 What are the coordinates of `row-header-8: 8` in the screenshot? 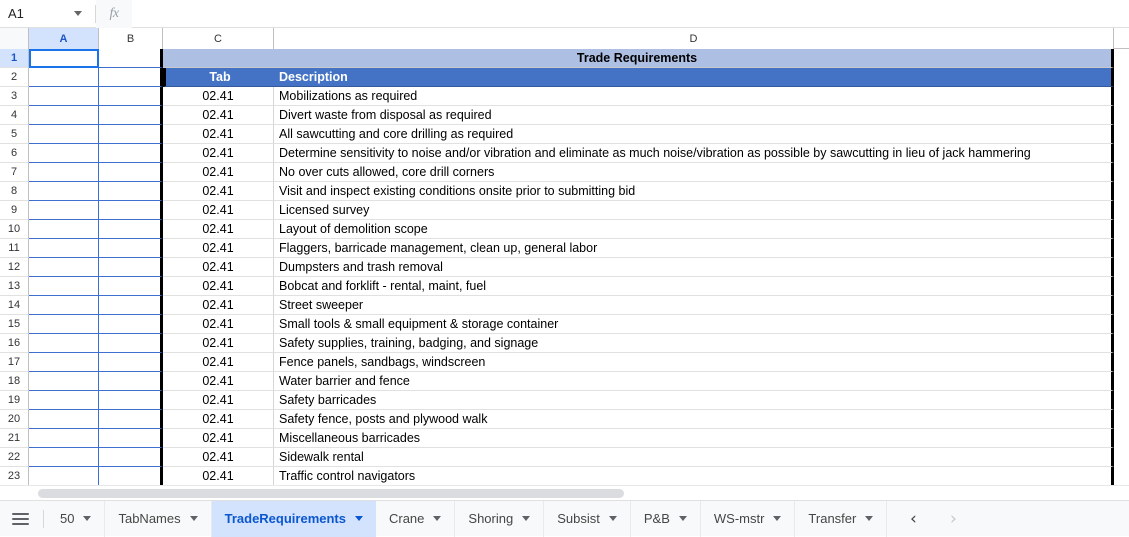 It's located at (14, 191).